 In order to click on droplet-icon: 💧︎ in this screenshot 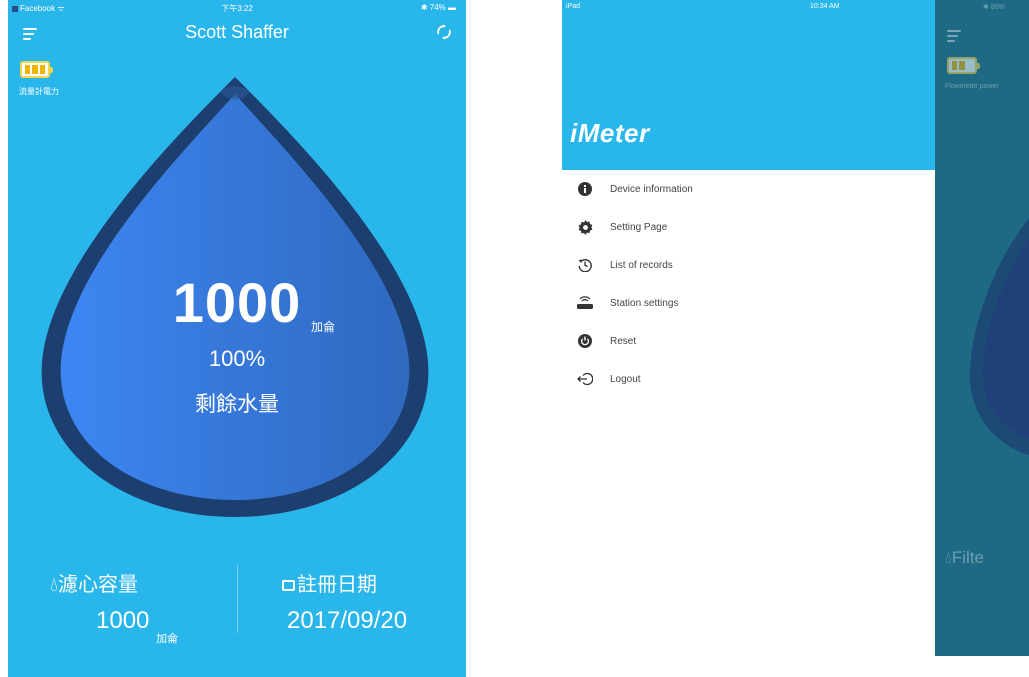, I will do `click(54, 585)`.